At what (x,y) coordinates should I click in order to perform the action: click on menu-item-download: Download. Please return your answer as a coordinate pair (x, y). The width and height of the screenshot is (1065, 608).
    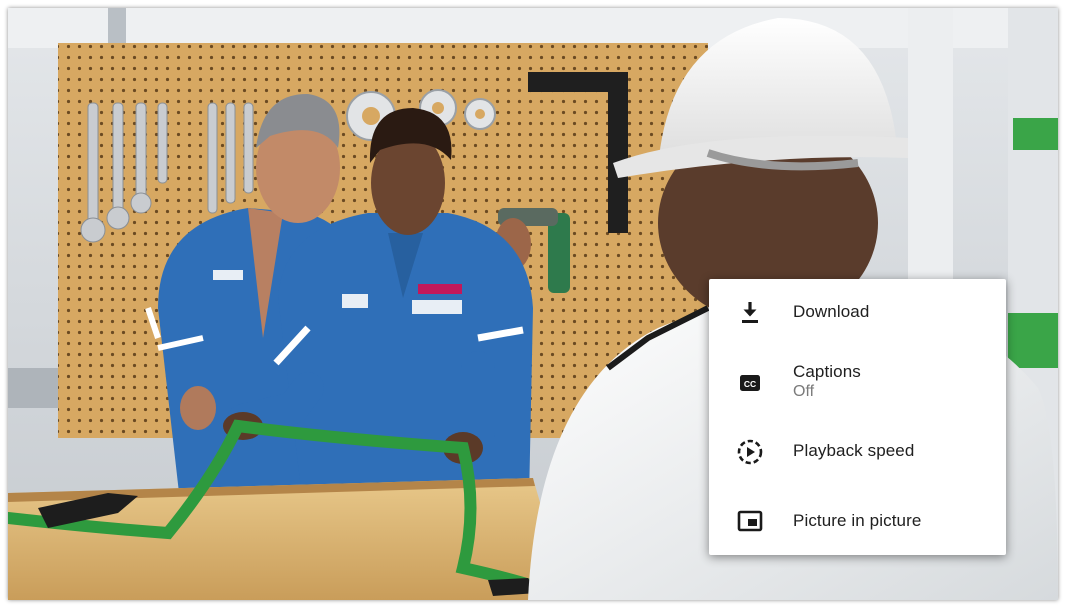
    Looking at the image, I should click on (857, 313).